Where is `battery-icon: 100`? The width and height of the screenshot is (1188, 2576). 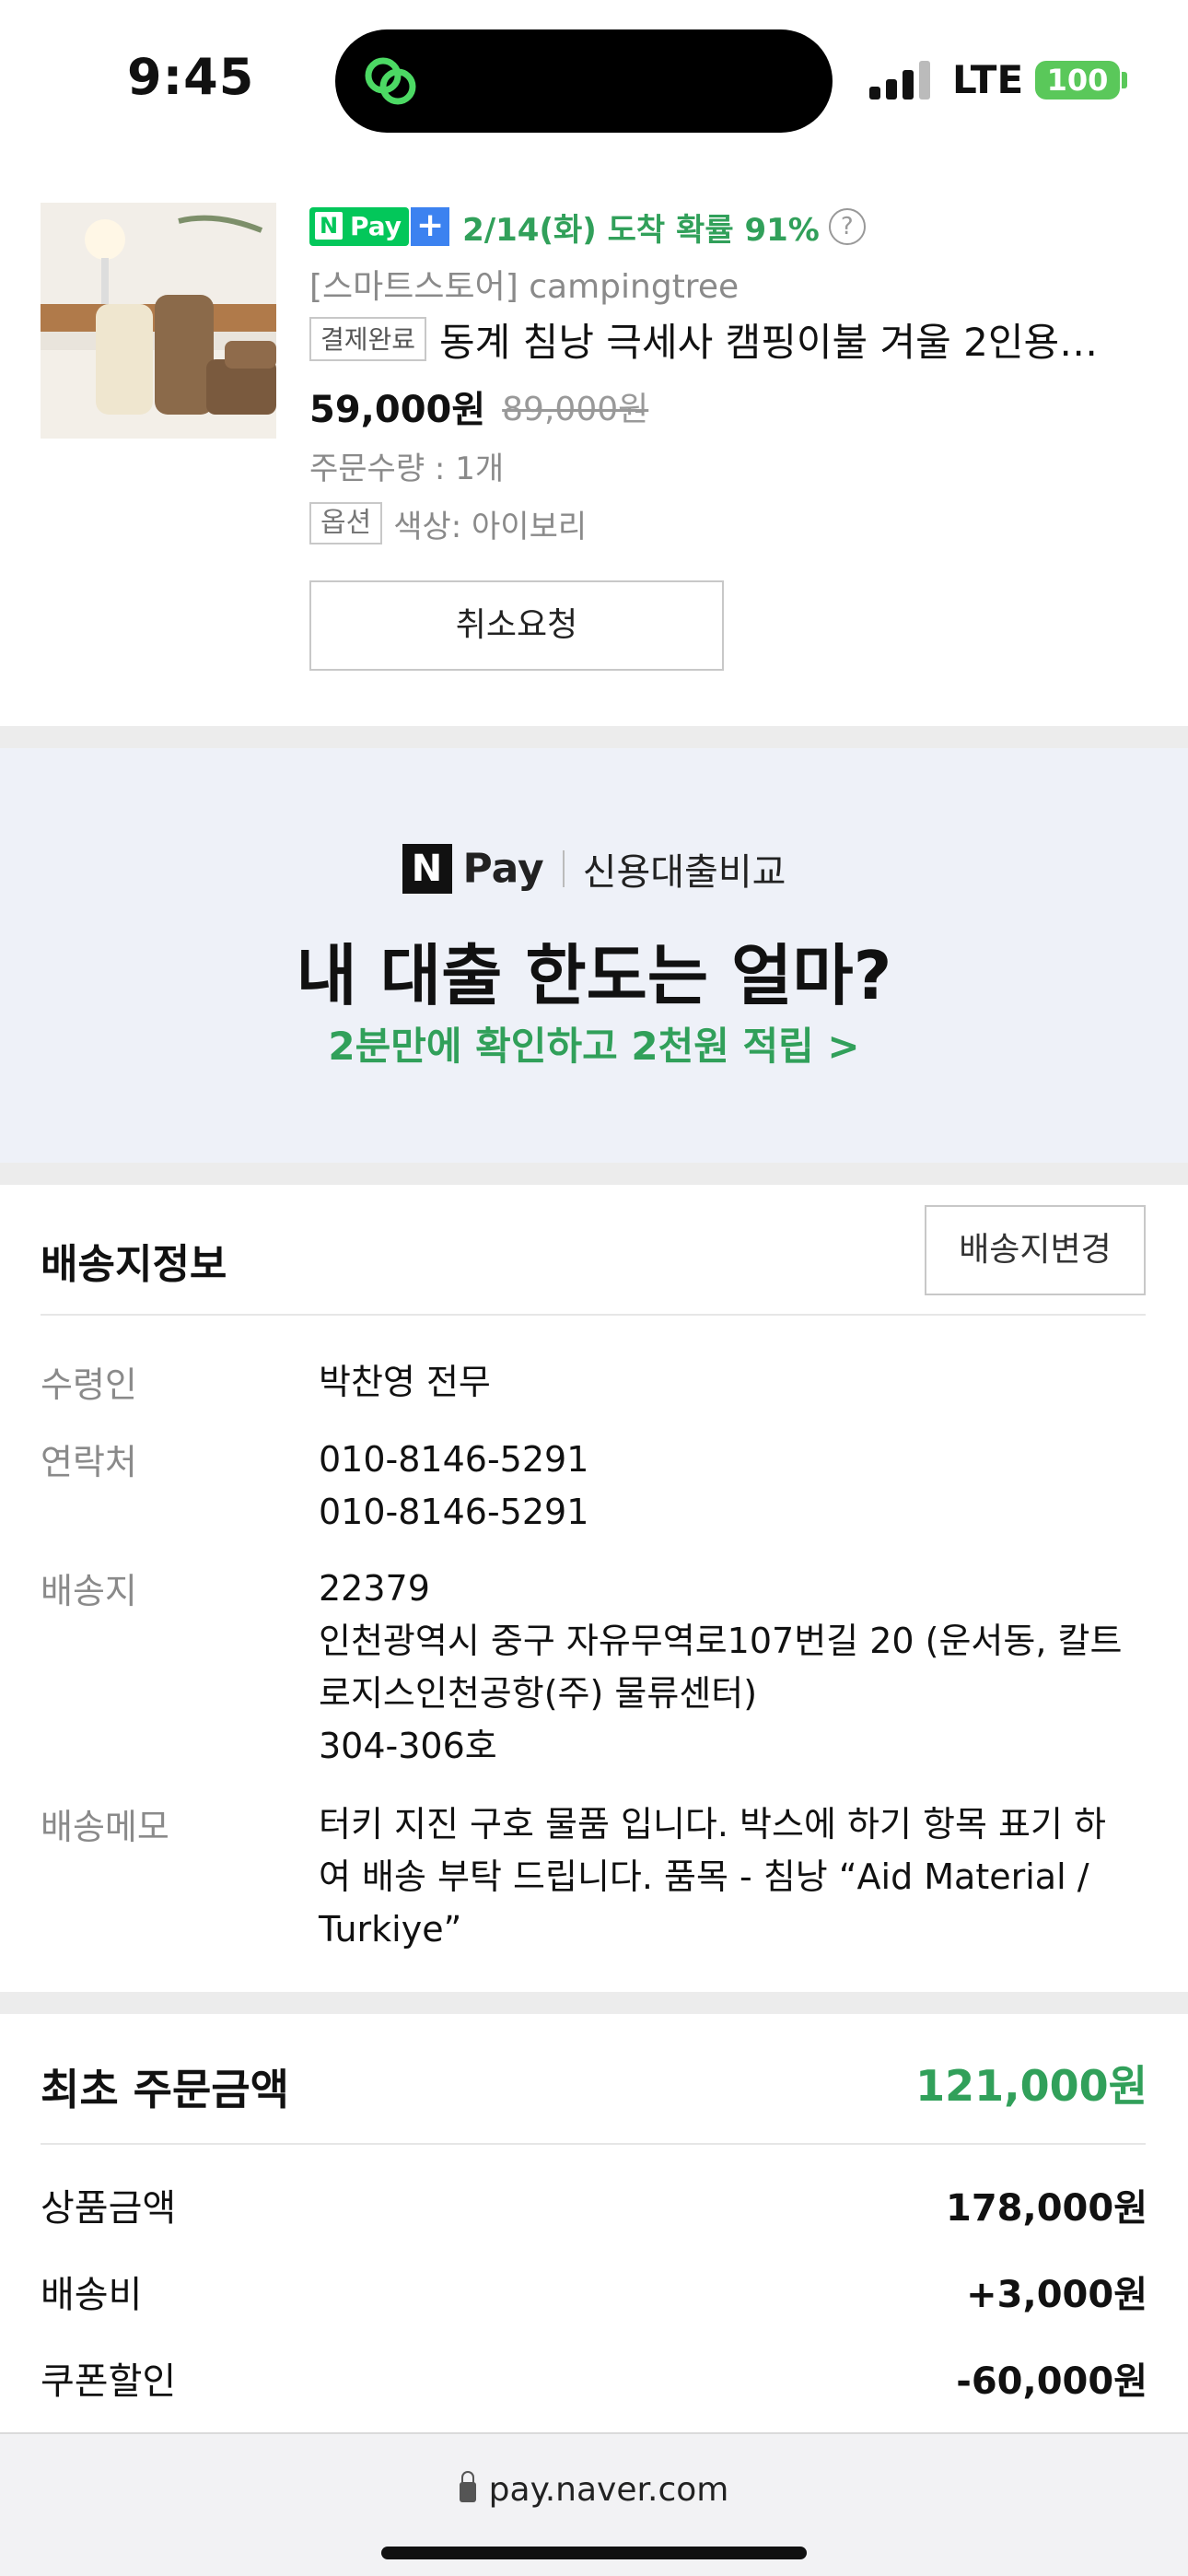
battery-icon: 100 is located at coordinates (1077, 80).